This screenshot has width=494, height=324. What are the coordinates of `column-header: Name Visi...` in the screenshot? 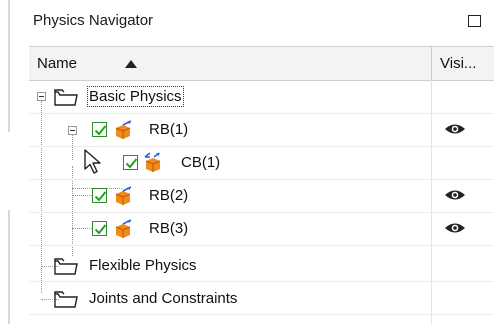 It's located at (261, 63).